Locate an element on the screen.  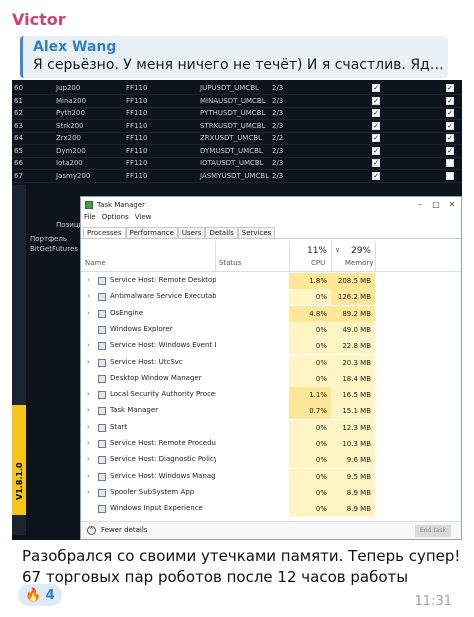
process-row: Desktop Window Manager 0% 18.4 MB is located at coordinates (271, 378).